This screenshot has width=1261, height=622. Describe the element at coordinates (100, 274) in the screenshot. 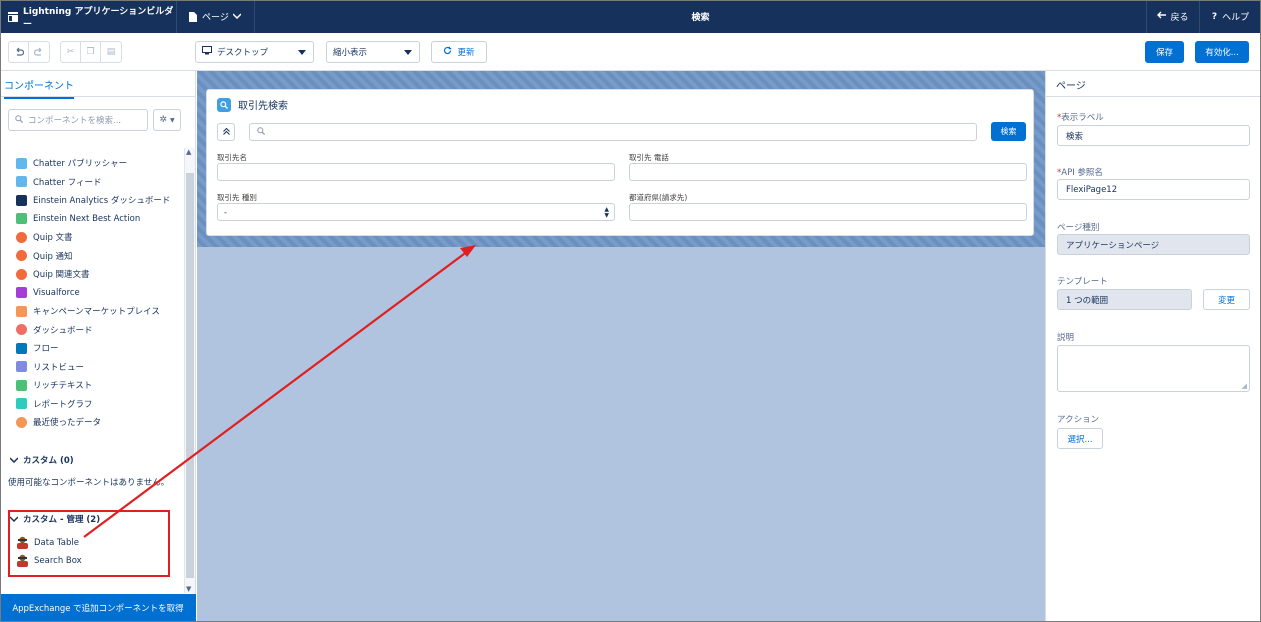

I see `component-list-item: Quip 関連文書` at that location.